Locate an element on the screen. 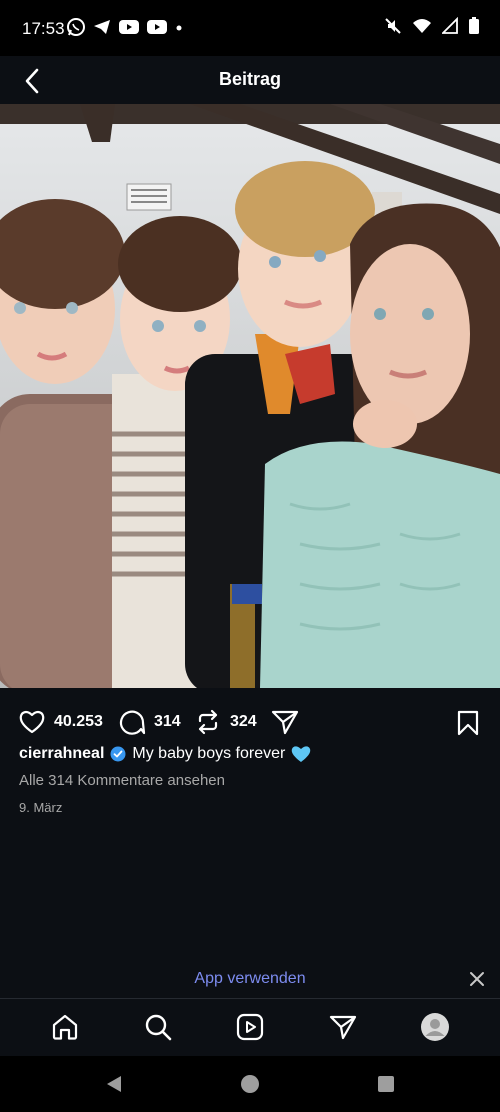 Image resolution: width=500 pixels, height=1112 pixels. comment-icon is located at coordinates (132, 722).